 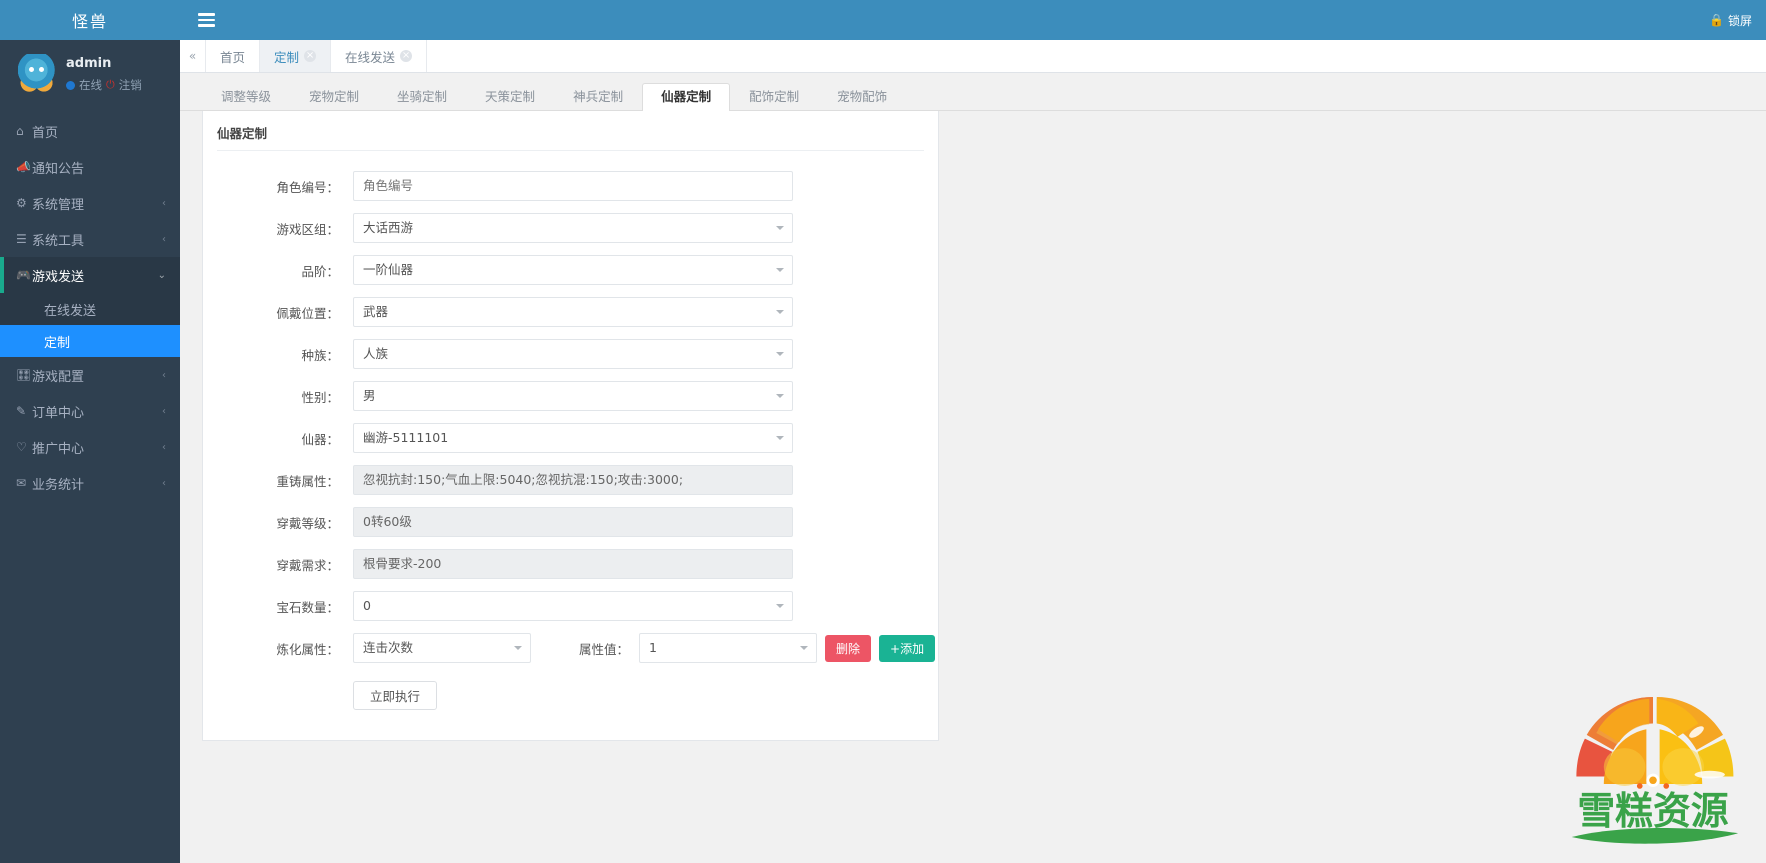 I want to click on logout-icon: ⏻, so click(x=110, y=85).